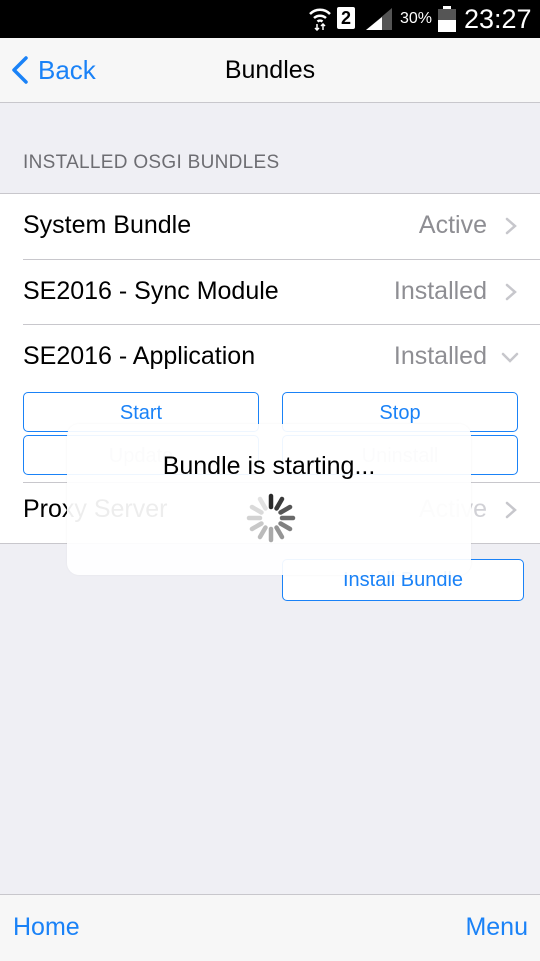 The height and width of the screenshot is (961, 540). What do you see at coordinates (270, 226) in the screenshot?
I see `bundle-row-system-bundle: System Bundle Active` at bounding box center [270, 226].